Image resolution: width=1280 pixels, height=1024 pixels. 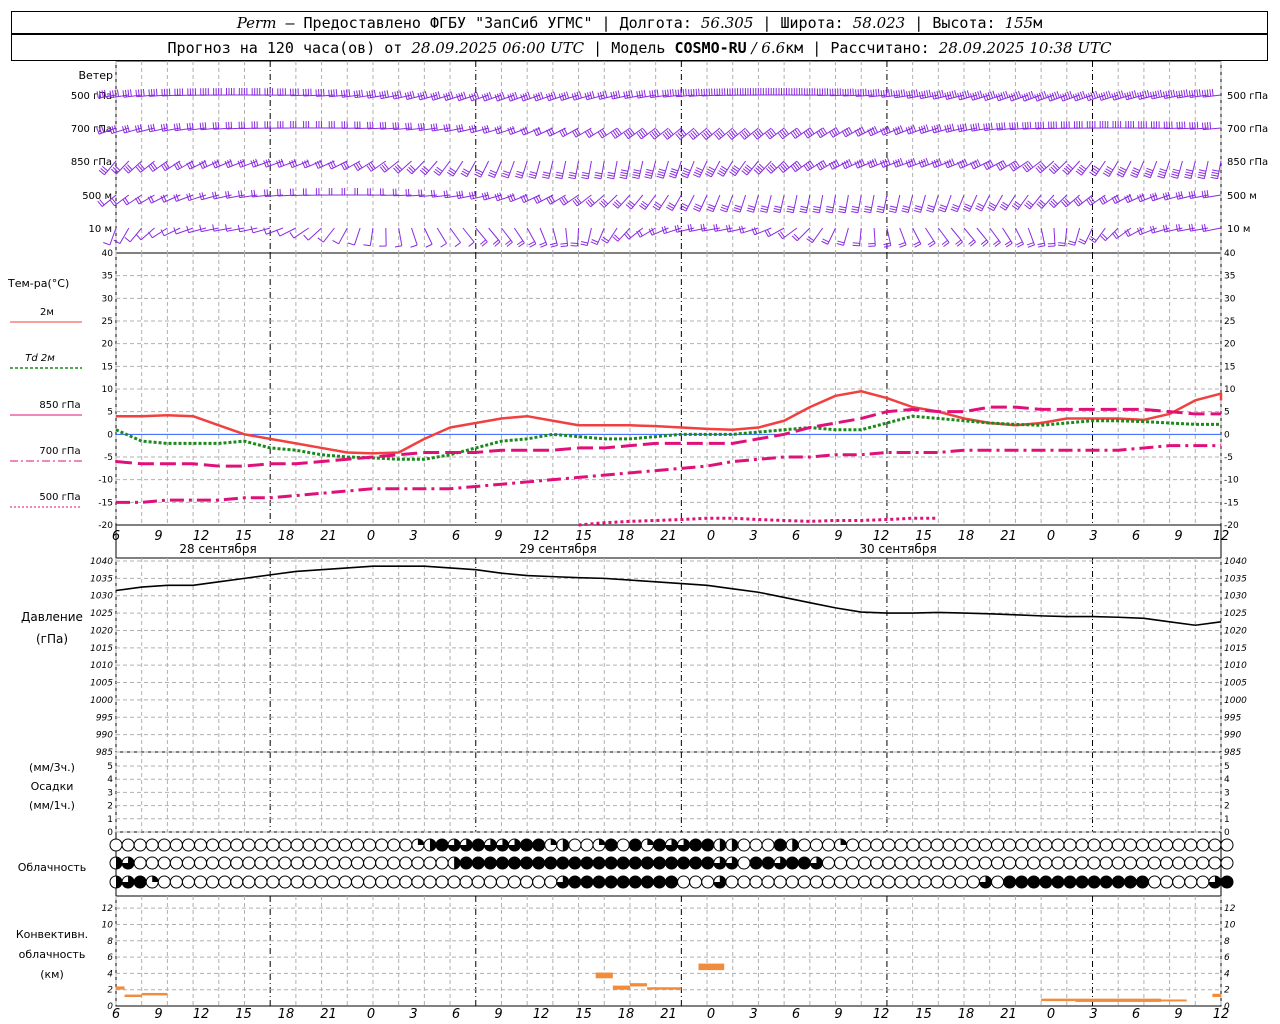 I want to click on precip-unit-1h: (мм/1ч.), so click(x=52, y=805).